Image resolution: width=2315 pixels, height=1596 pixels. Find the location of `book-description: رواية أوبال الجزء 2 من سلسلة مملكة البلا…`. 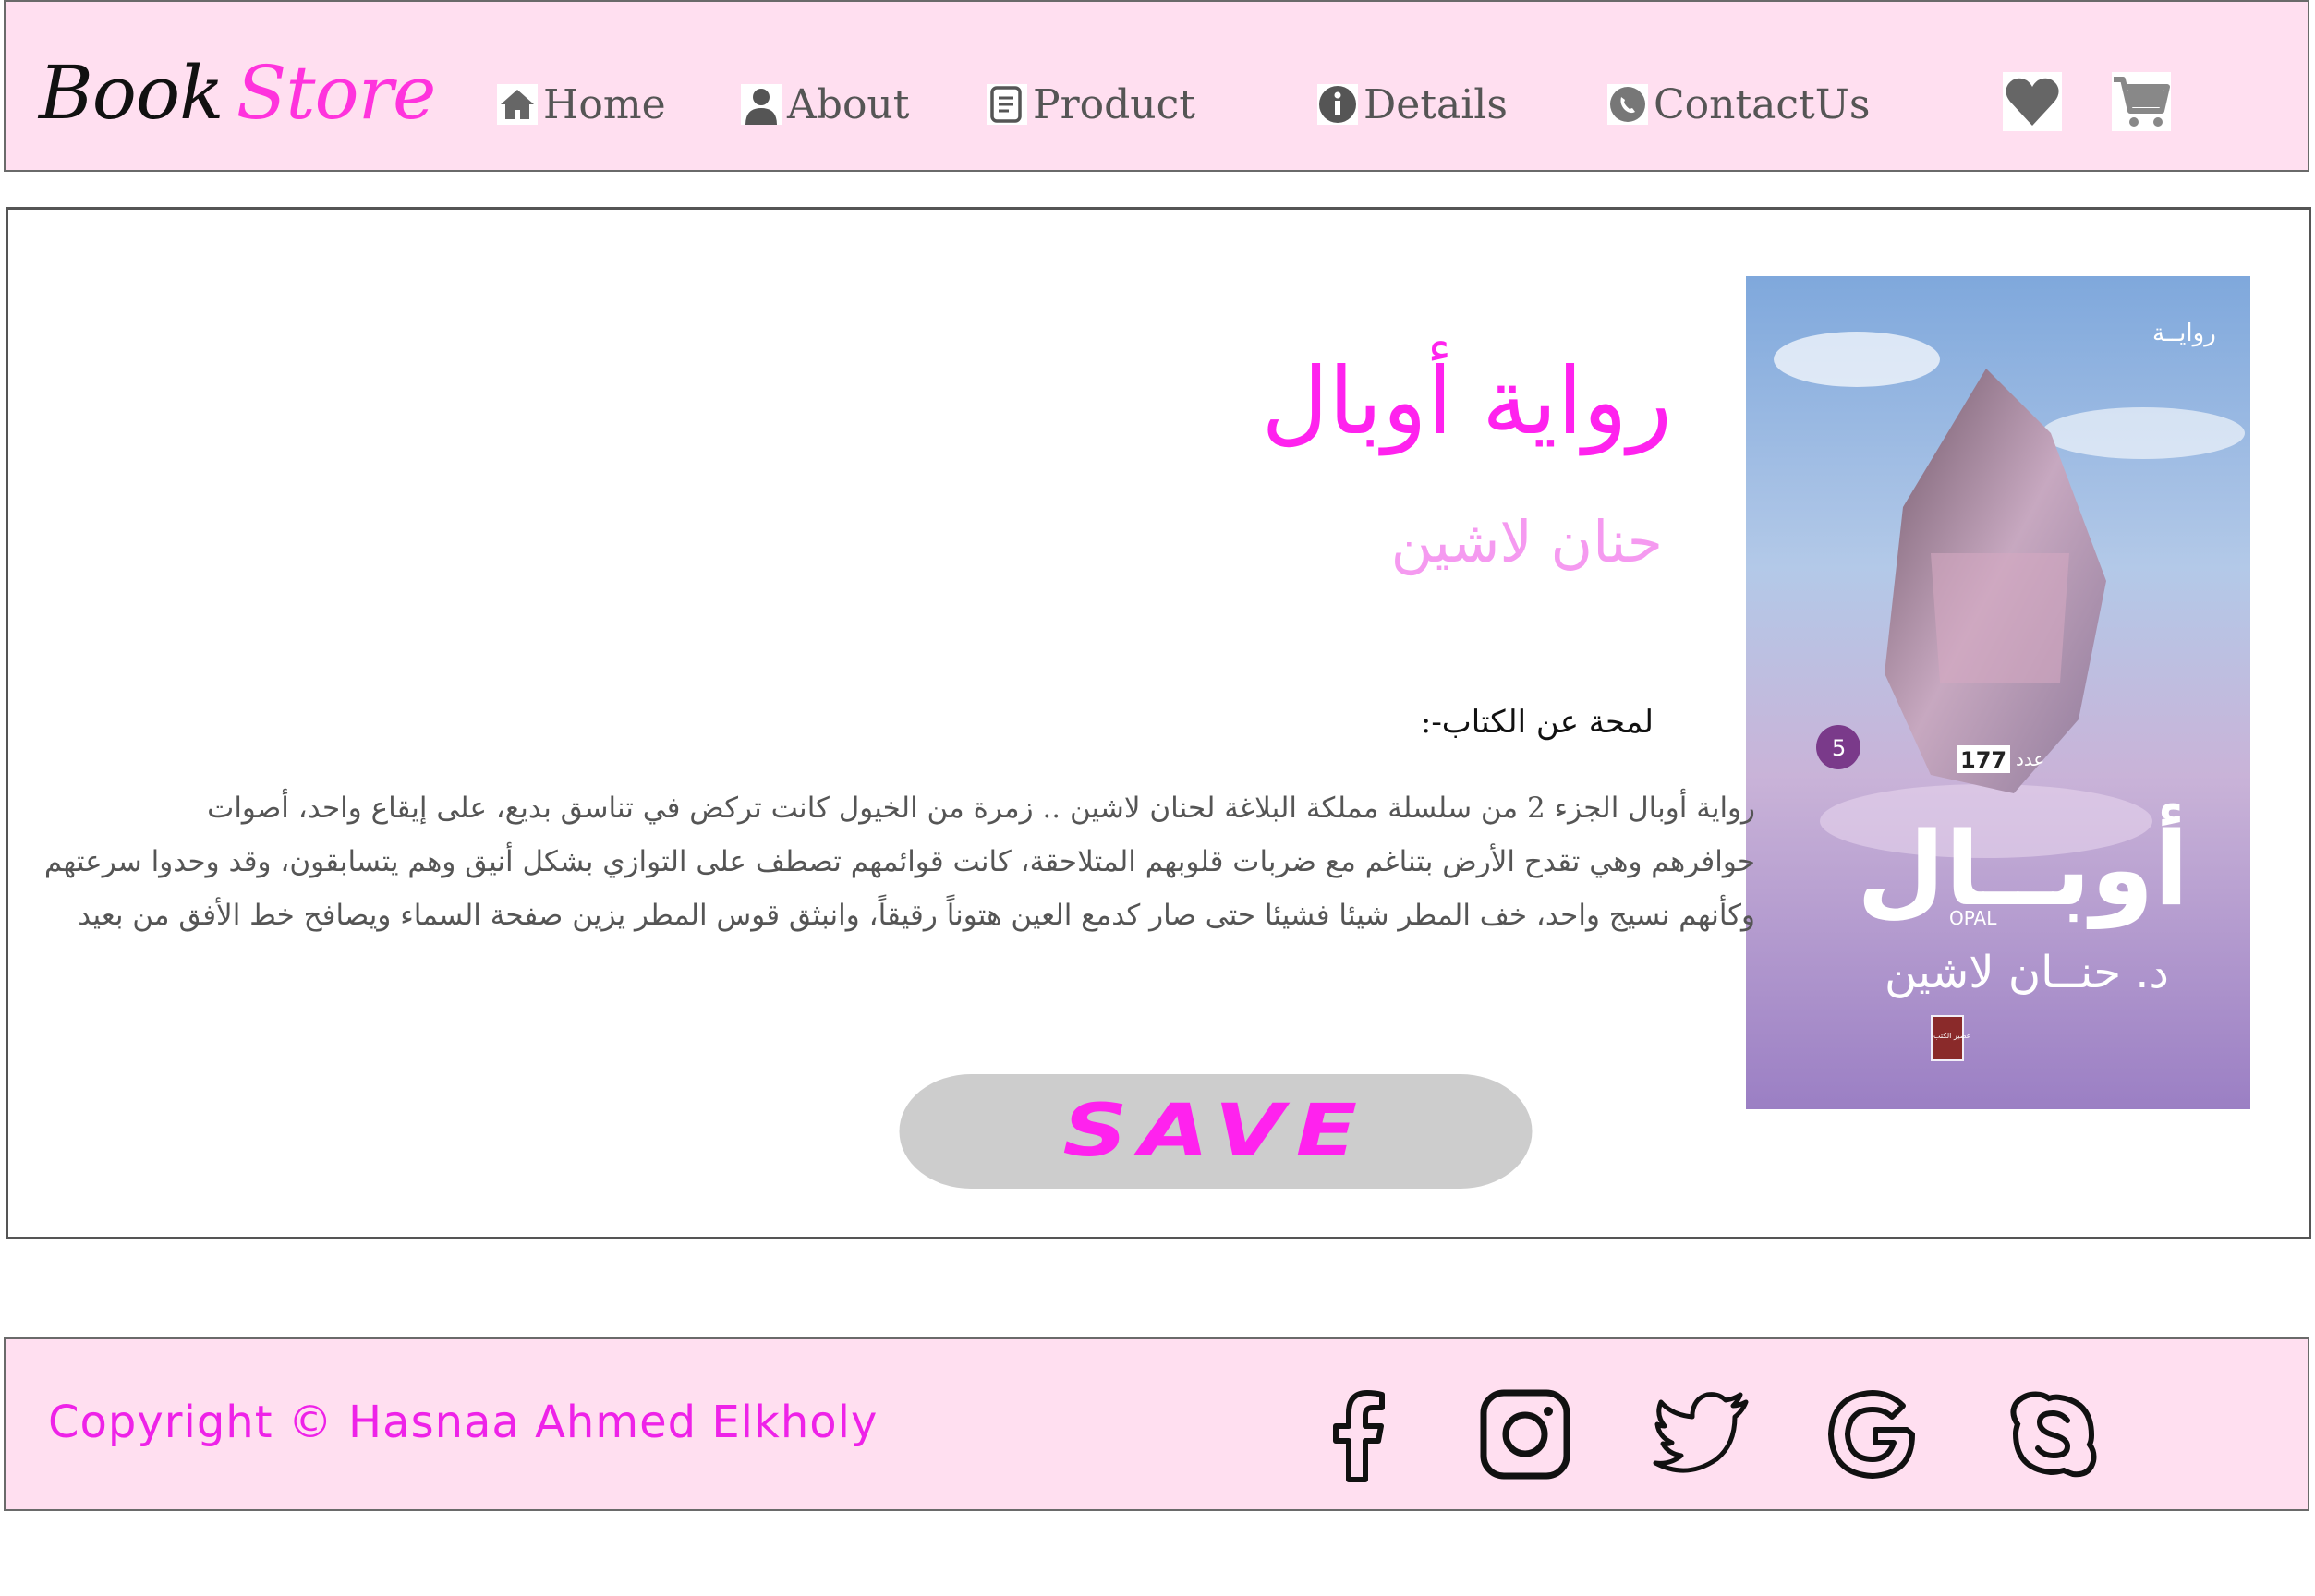

book-description: رواية أوبال الجزء 2 من سلسلة مملكة البلا… is located at coordinates (899, 861).